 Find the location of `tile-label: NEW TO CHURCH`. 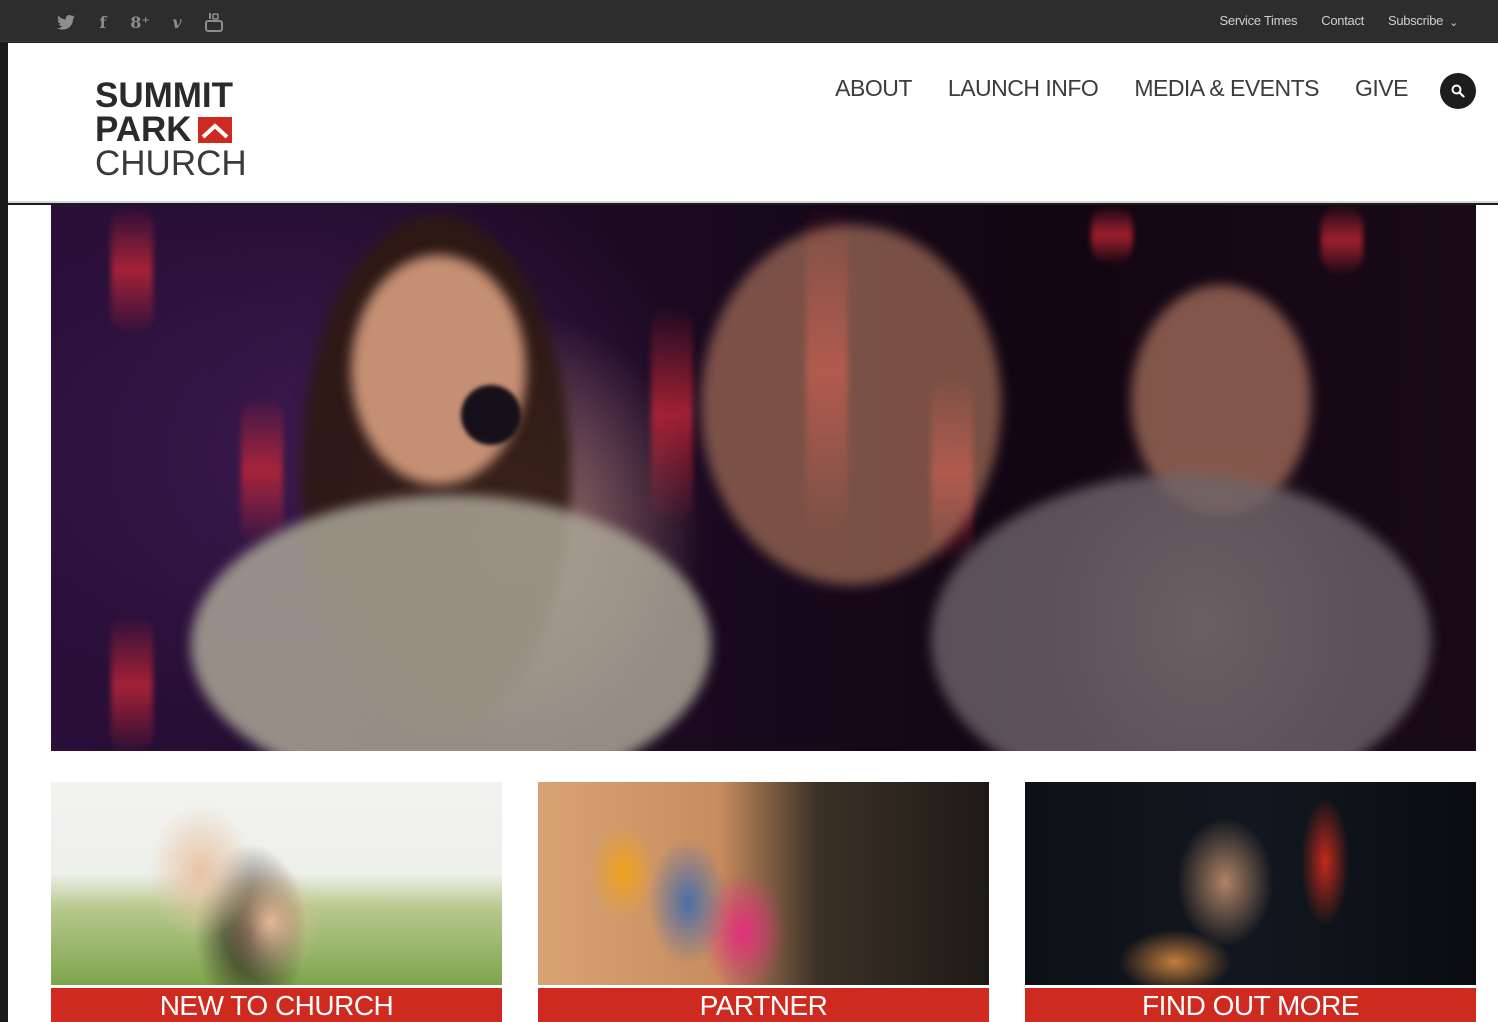

tile-label: NEW TO CHURCH is located at coordinates (276, 1005).